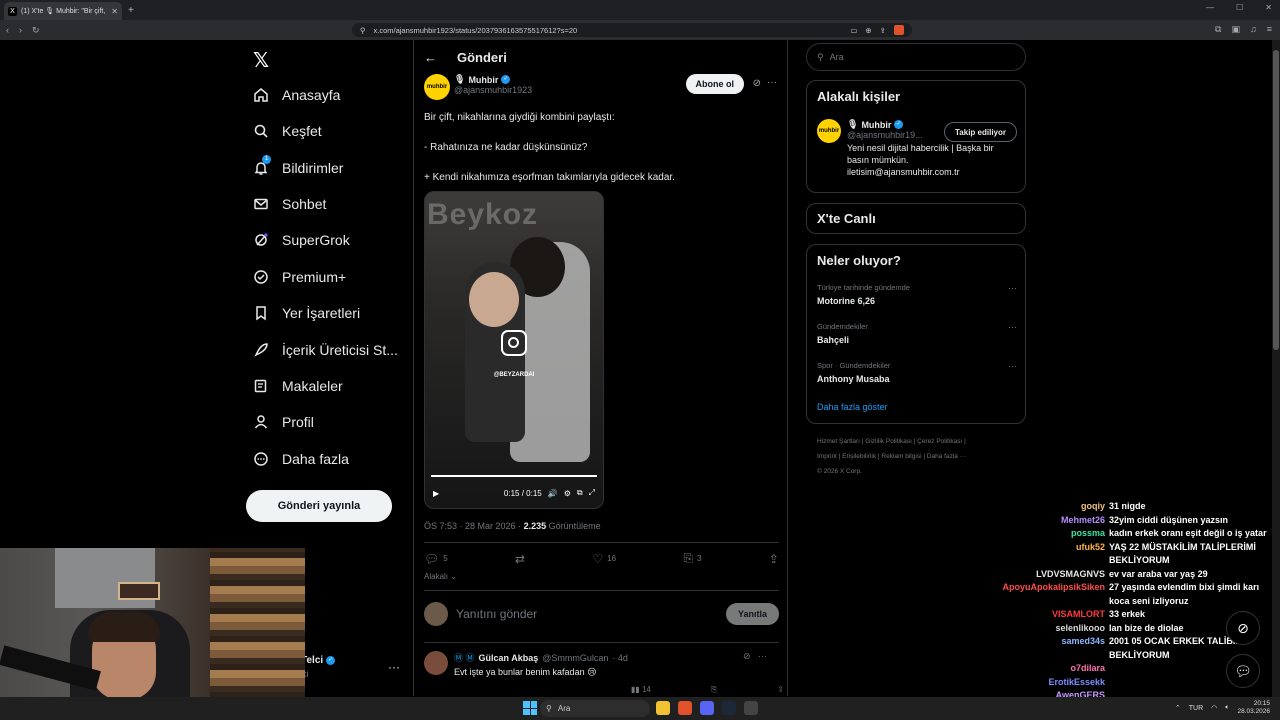 This screenshot has width=1280, height=720. What do you see at coordinates (436, 558) in the screenshot?
I see `reply-button: 💬︎ 5` at bounding box center [436, 558].